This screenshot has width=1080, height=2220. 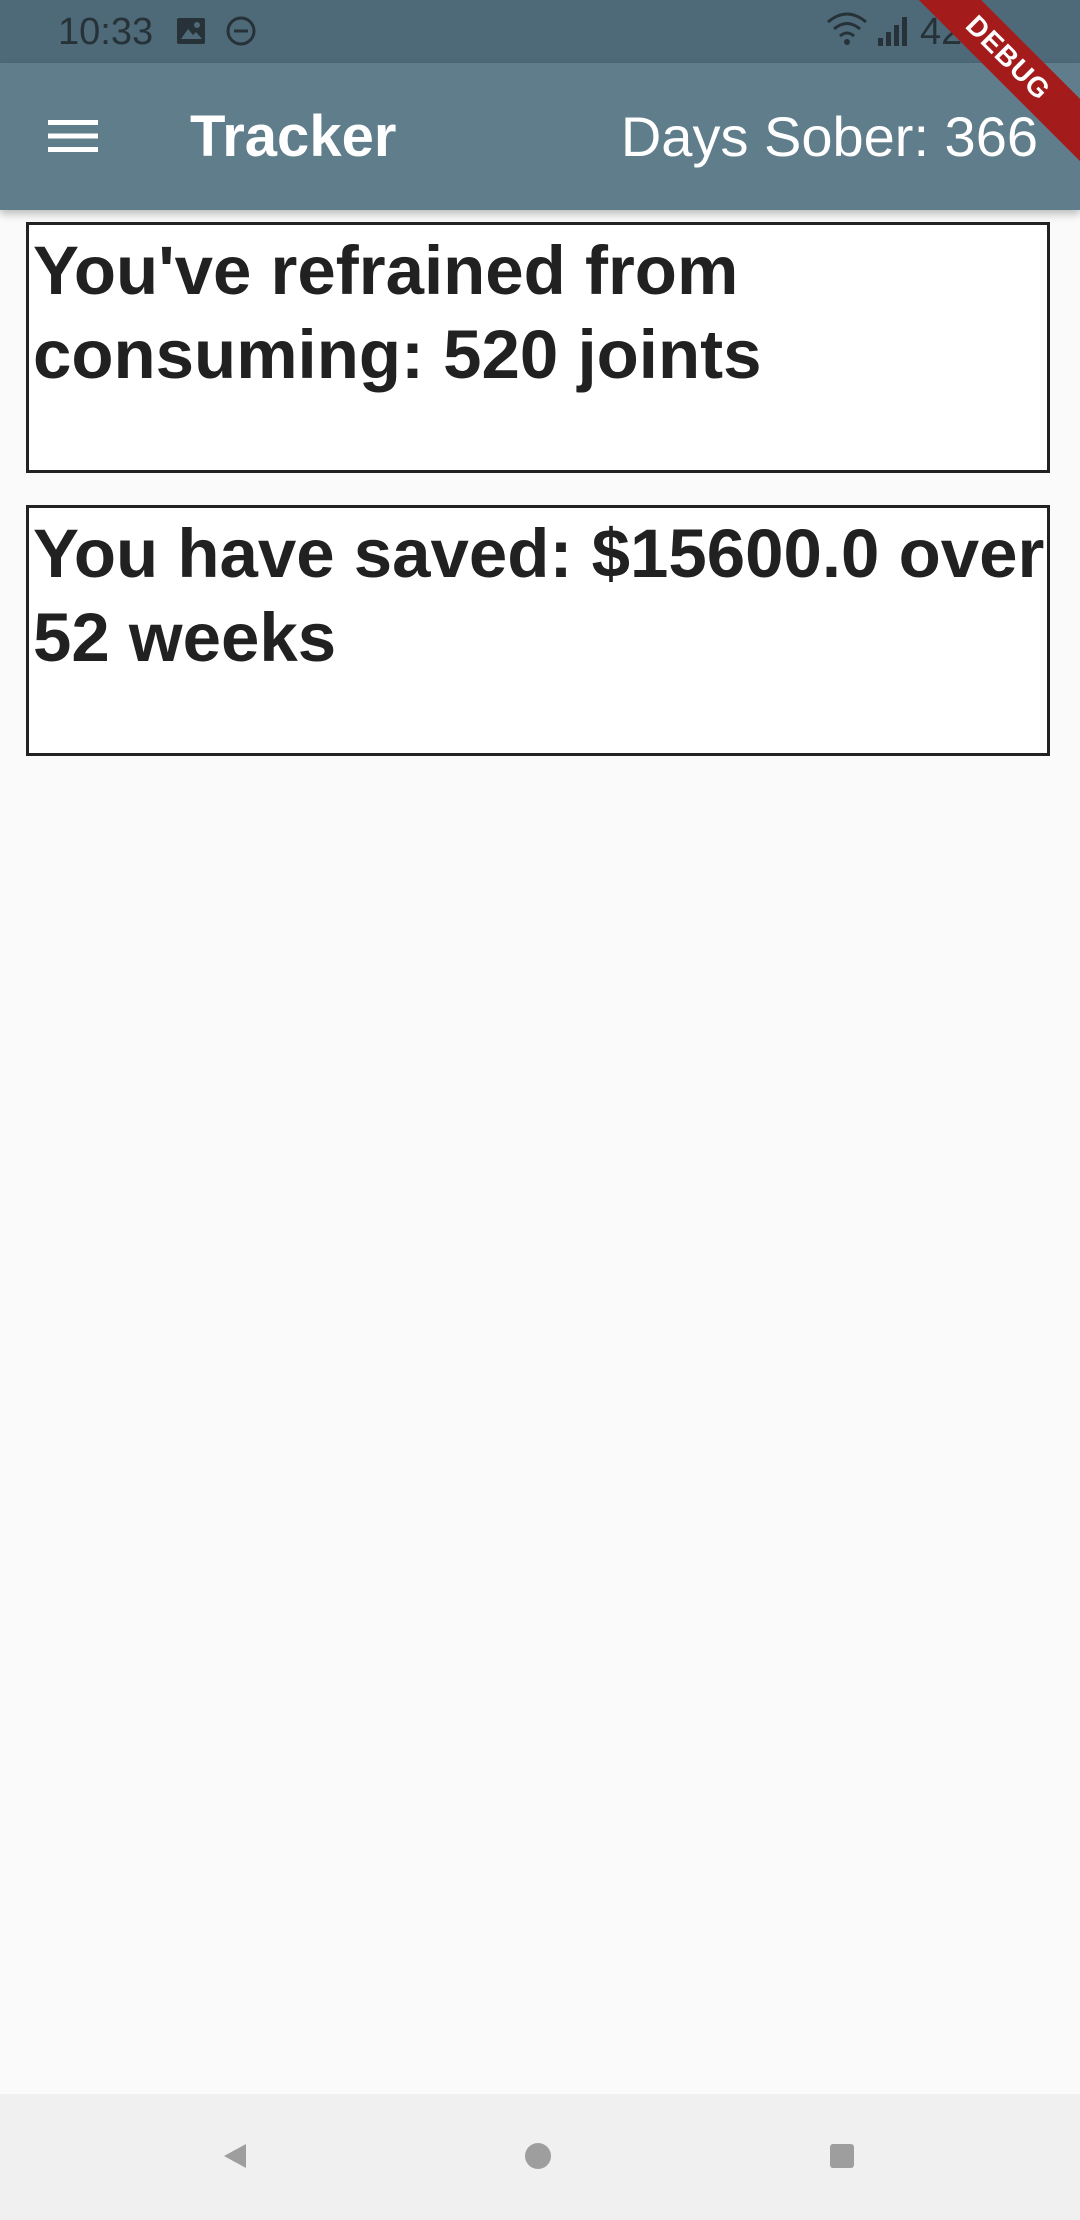 What do you see at coordinates (892, 31) in the screenshot?
I see `signal-icon` at bounding box center [892, 31].